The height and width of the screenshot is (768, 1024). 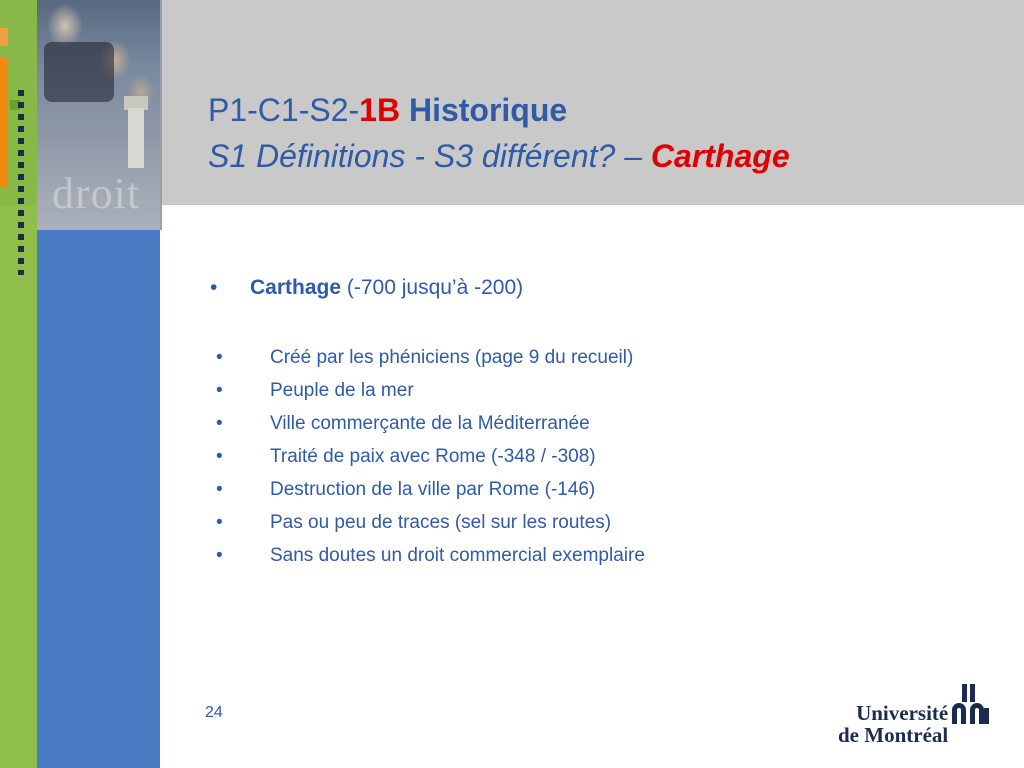 What do you see at coordinates (433, 456) in the screenshot?
I see `list-item-text: Traité de paix avec Rome (-348 / -308)` at bounding box center [433, 456].